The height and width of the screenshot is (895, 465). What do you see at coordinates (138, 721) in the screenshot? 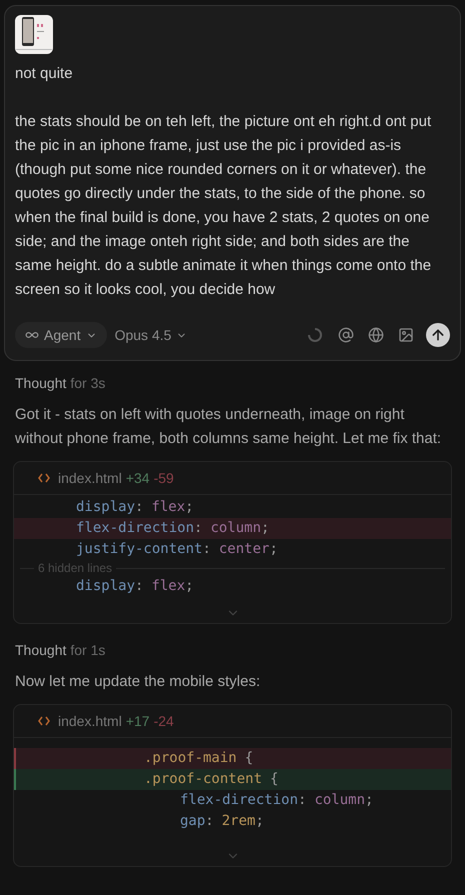
I see `added-count: +17` at bounding box center [138, 721].